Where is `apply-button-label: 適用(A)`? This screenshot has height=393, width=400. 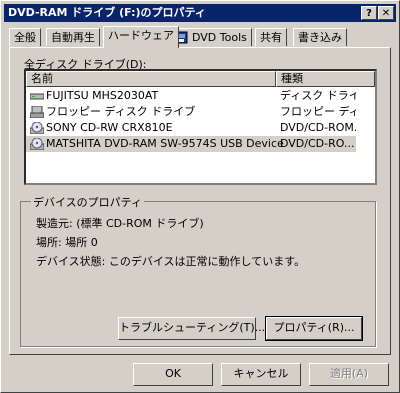 apply-button-label: 適用(A) is located at coordinates (349, 373).